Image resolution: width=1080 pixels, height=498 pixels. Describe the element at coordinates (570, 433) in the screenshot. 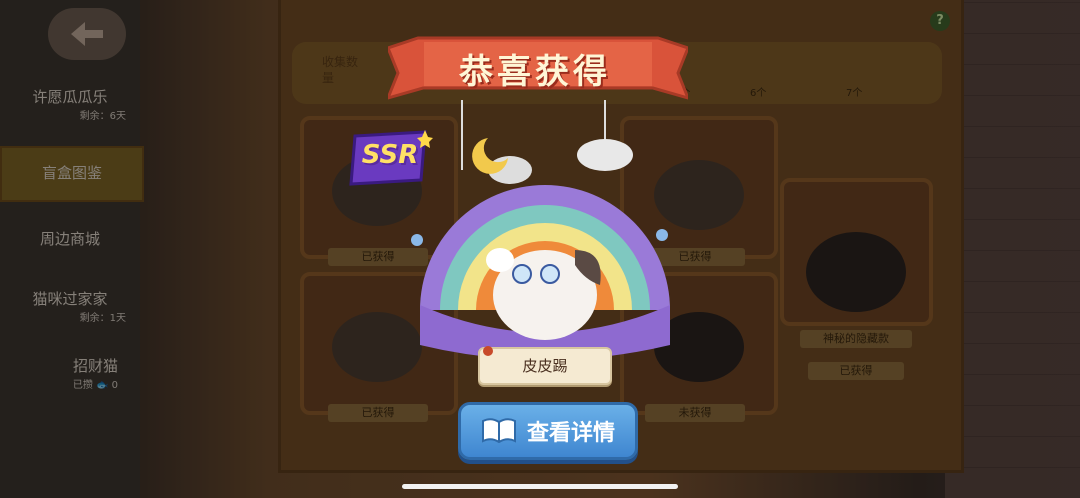

I see `view-details-label: 查看详情` at that location.